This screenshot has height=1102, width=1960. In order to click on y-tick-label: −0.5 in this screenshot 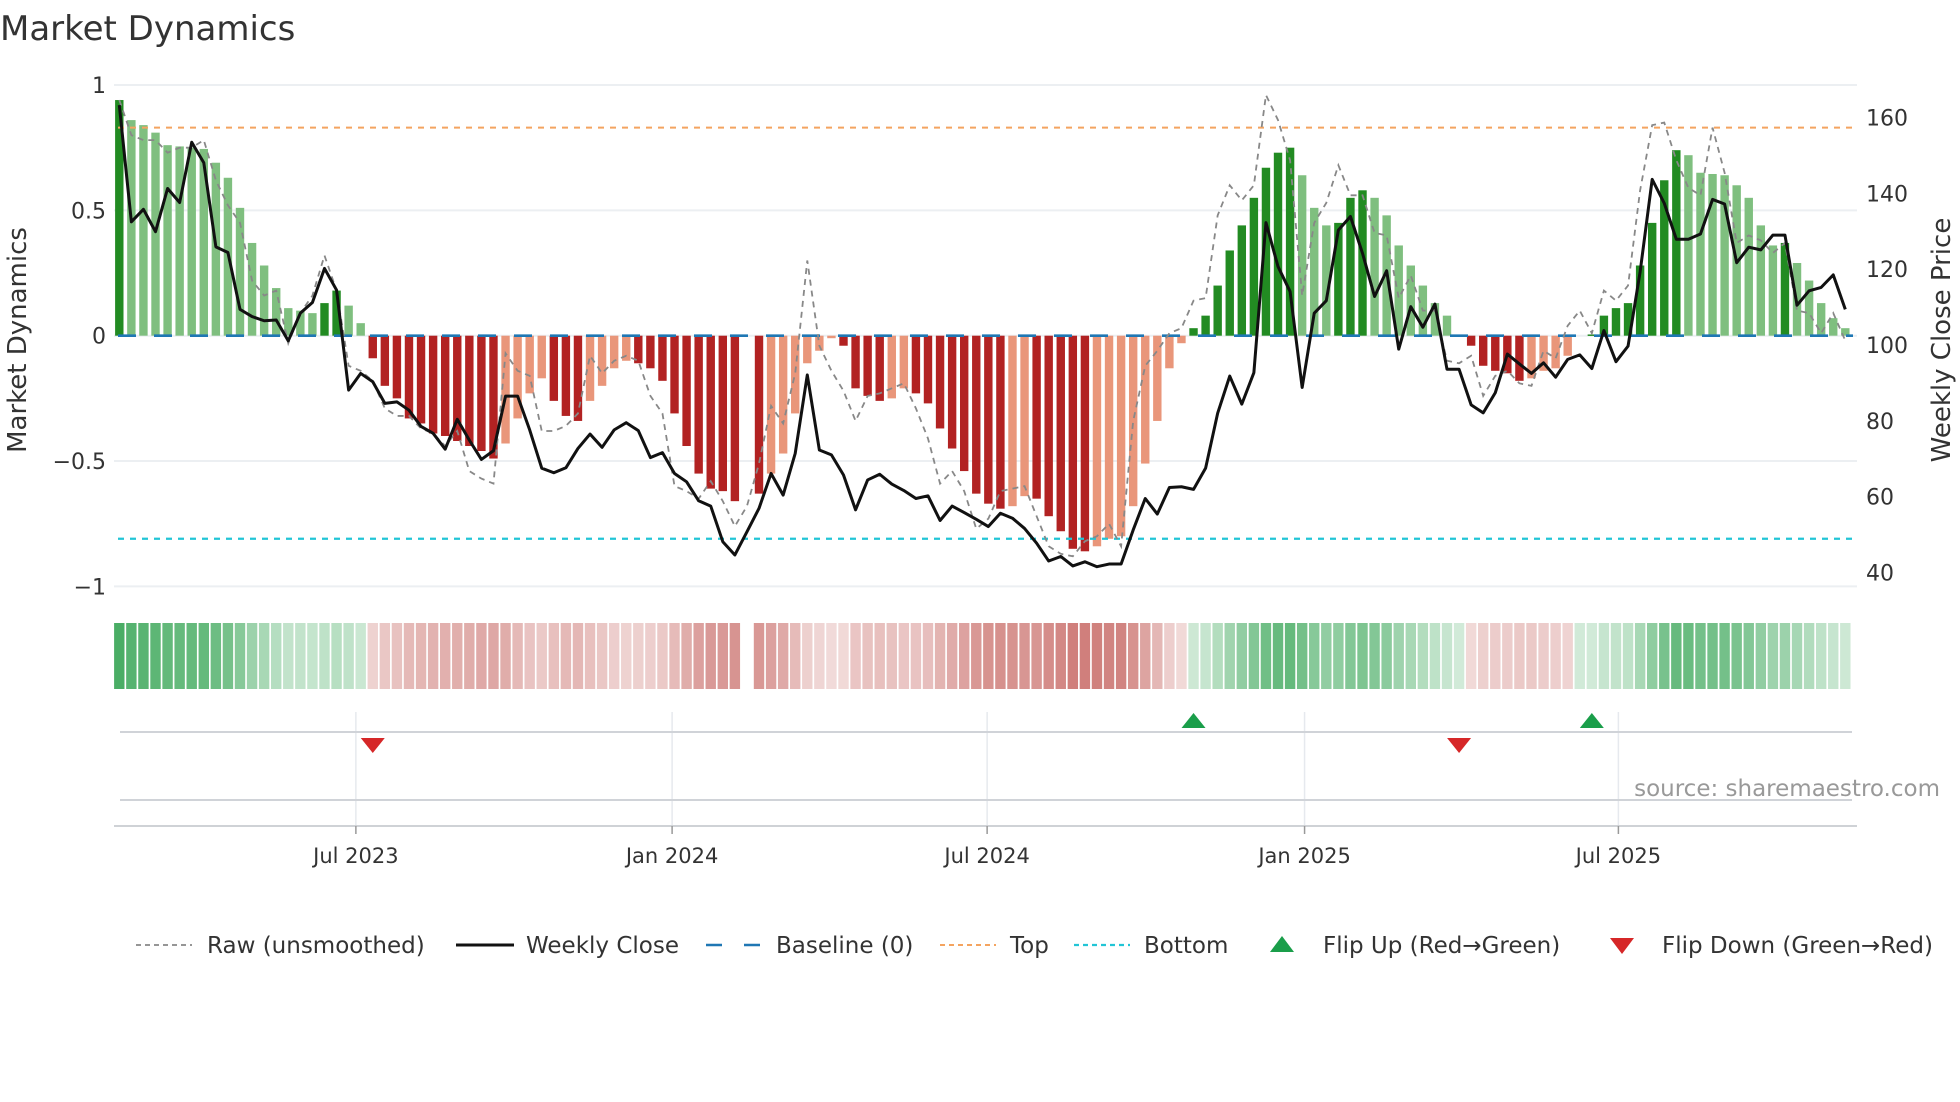, I will do `click(79, 462)`.